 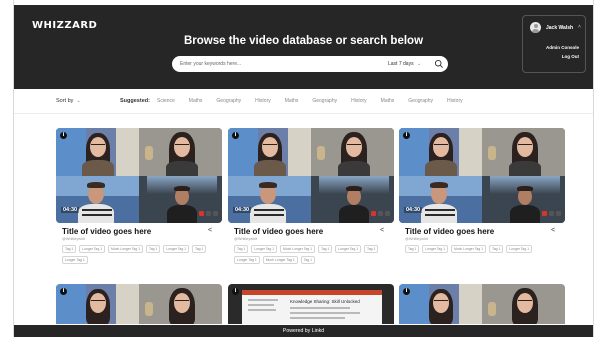 I want to click on search-bar: Last 7 days ⌄, so click(x=310, y=64).